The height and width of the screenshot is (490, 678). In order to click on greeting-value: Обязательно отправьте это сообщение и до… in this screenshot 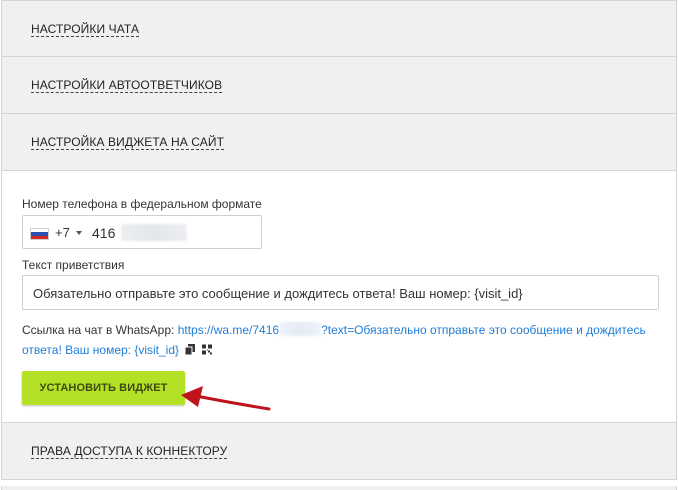, I will do `click(278, 293)`.